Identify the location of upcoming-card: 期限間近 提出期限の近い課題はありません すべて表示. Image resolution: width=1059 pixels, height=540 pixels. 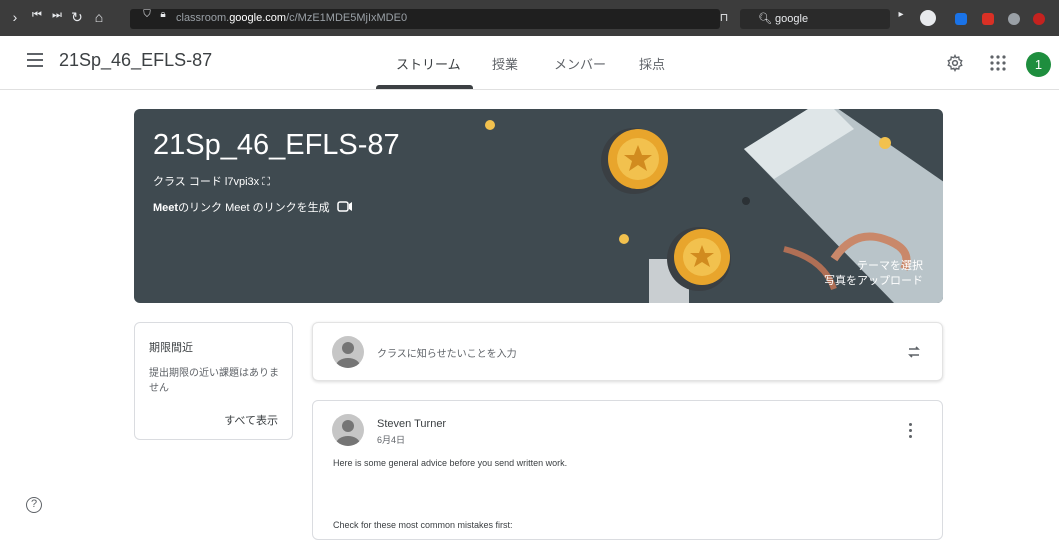
(213, 381).